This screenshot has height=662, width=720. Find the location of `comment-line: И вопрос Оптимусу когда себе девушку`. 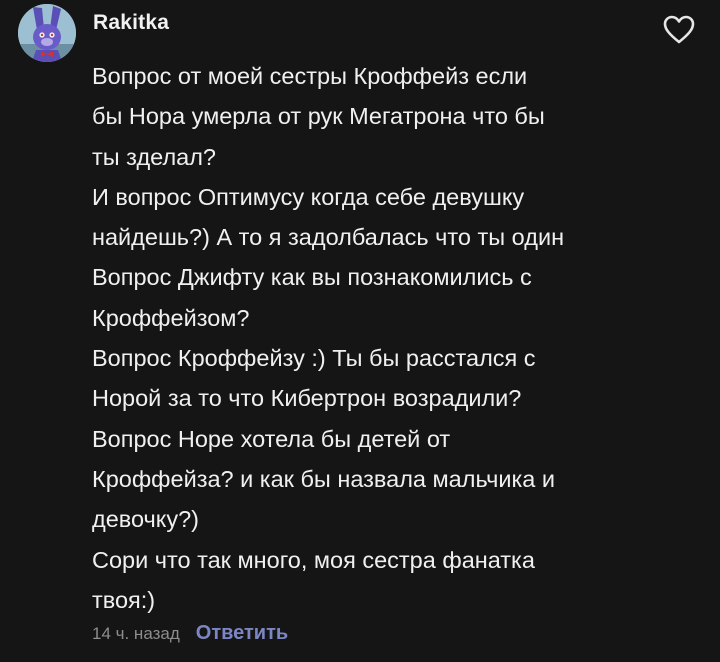

comment-line: И вопрос Оптимусу когда себе девушку is located at coordinates (308, 196).